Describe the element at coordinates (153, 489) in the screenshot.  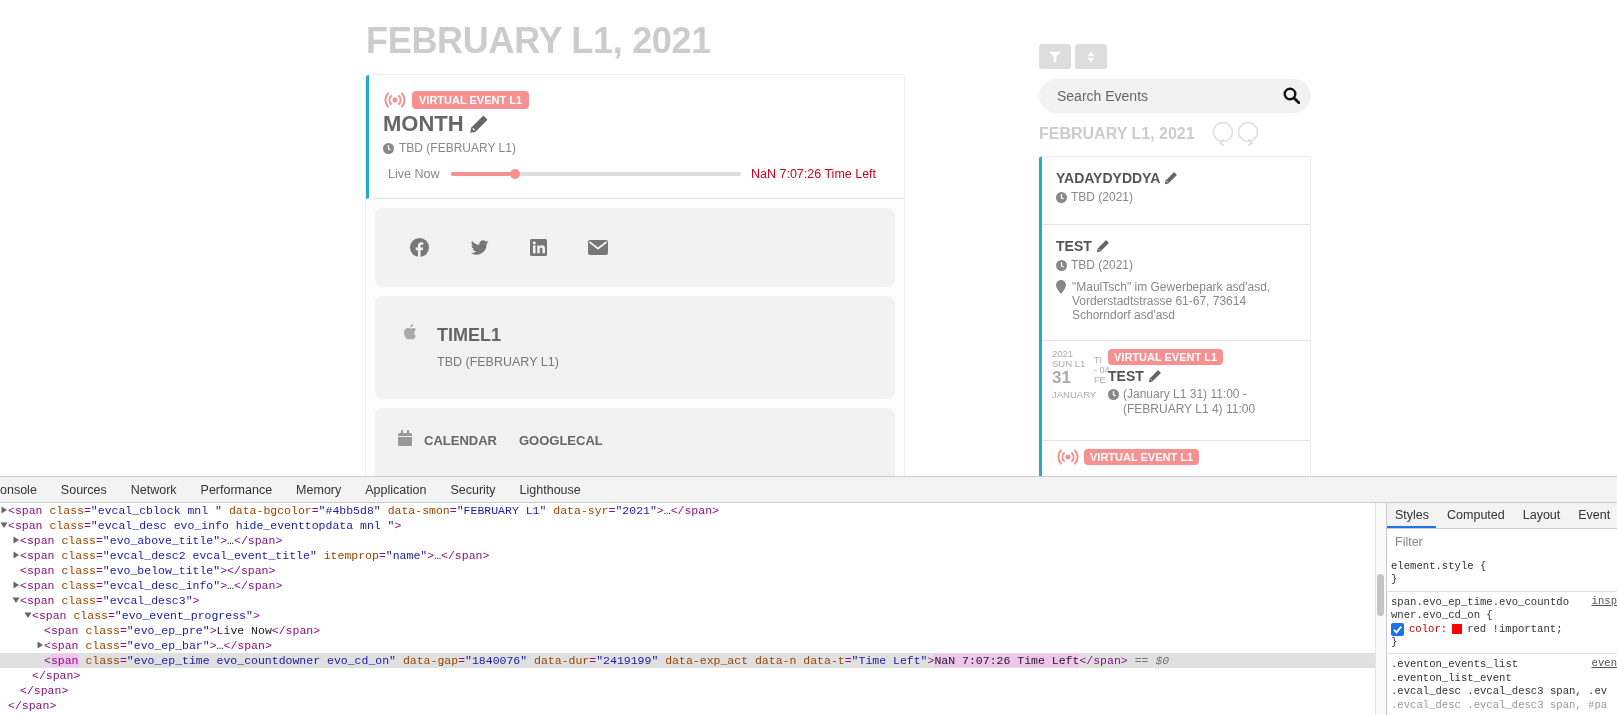
I see `devtools-tab: Network` at that location.